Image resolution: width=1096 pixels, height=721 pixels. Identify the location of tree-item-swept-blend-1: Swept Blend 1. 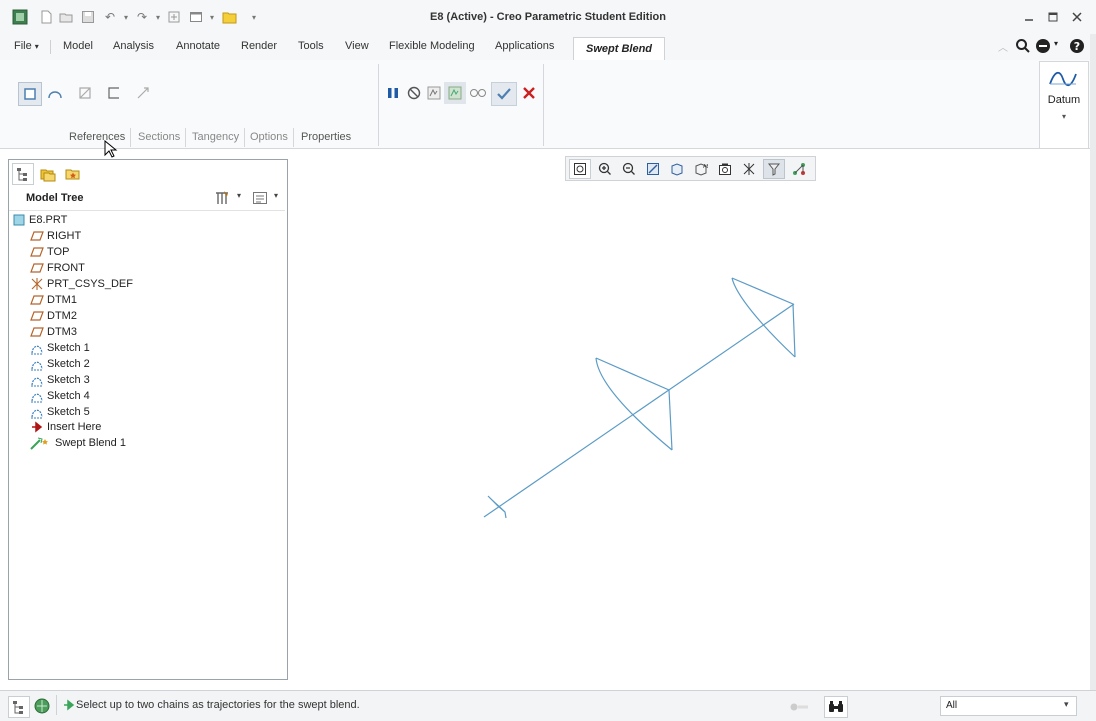
(78, 443).